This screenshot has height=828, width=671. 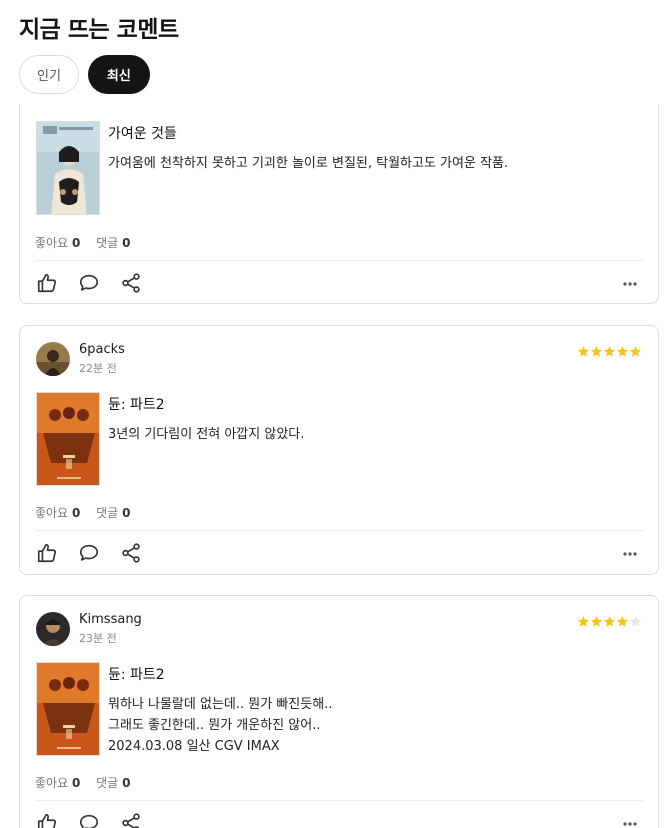 I want to click on user-row: Kimssang 23분 전, so click(x=89, y=629).